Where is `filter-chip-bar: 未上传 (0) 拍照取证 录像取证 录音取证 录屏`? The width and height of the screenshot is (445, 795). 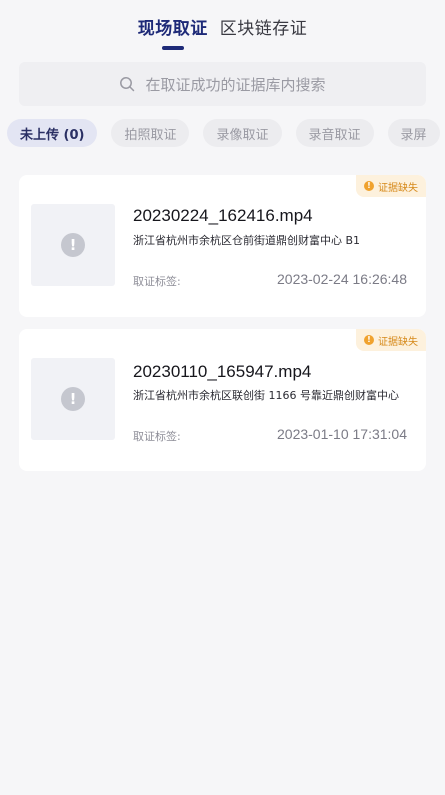
filter-chip-bar: 未上传 (0) 拍照取证 录像取证 录音取证 录屏 is located at coordinates (226, 134).